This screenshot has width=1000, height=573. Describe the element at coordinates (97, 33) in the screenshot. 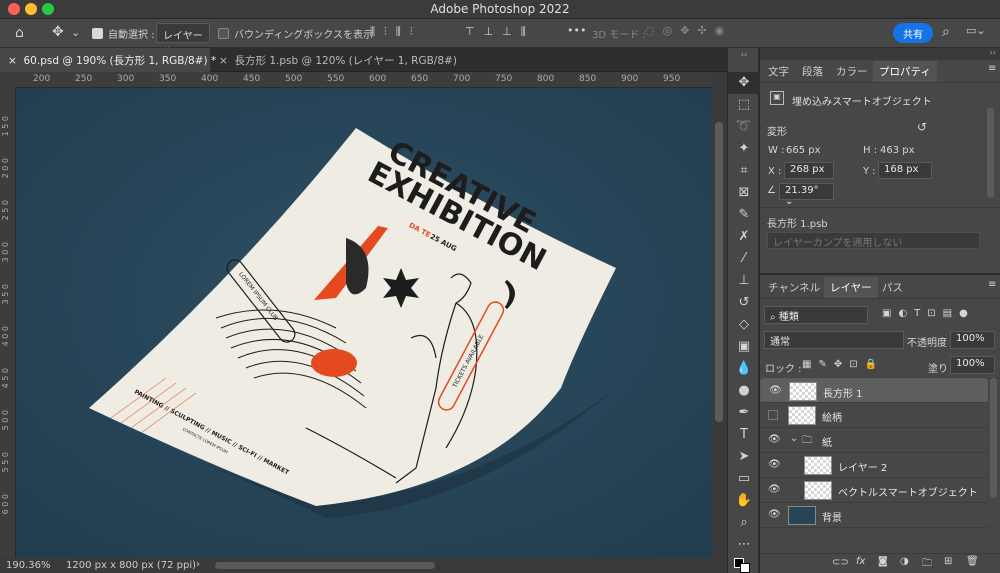

I see `auto-select-checkbox` at that location.